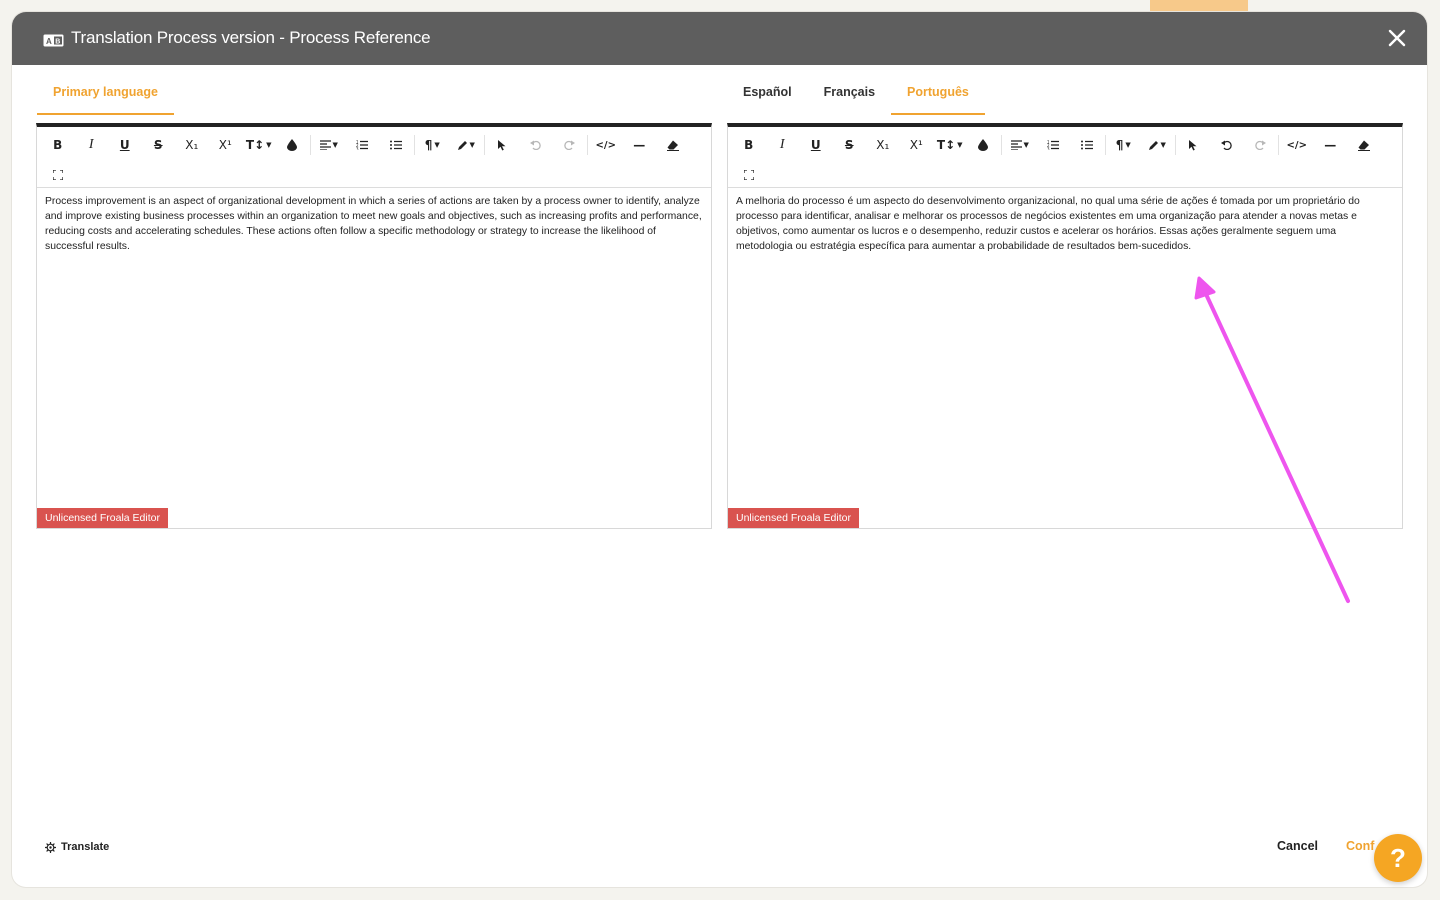 The width and height of the screenshot is (1440, 900). I want to click on translate-label: Translate, so click(85, 847).